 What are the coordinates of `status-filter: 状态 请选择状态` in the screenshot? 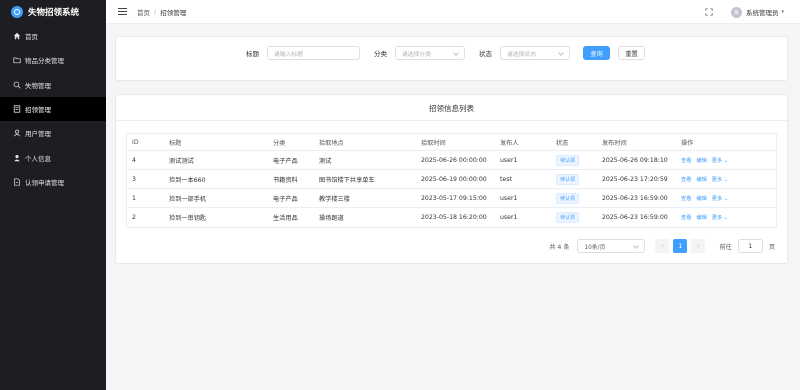 It's located at (524, 53).